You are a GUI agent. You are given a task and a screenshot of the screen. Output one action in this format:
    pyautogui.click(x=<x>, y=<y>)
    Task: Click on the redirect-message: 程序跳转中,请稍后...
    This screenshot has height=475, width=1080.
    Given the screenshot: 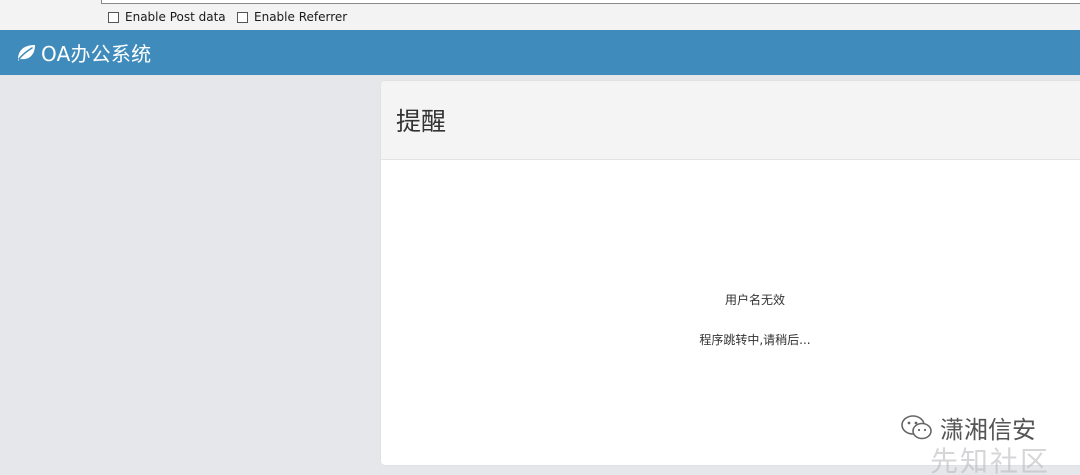 What is the action you would take?
    pyautogui.click(x=755, y=340)
    